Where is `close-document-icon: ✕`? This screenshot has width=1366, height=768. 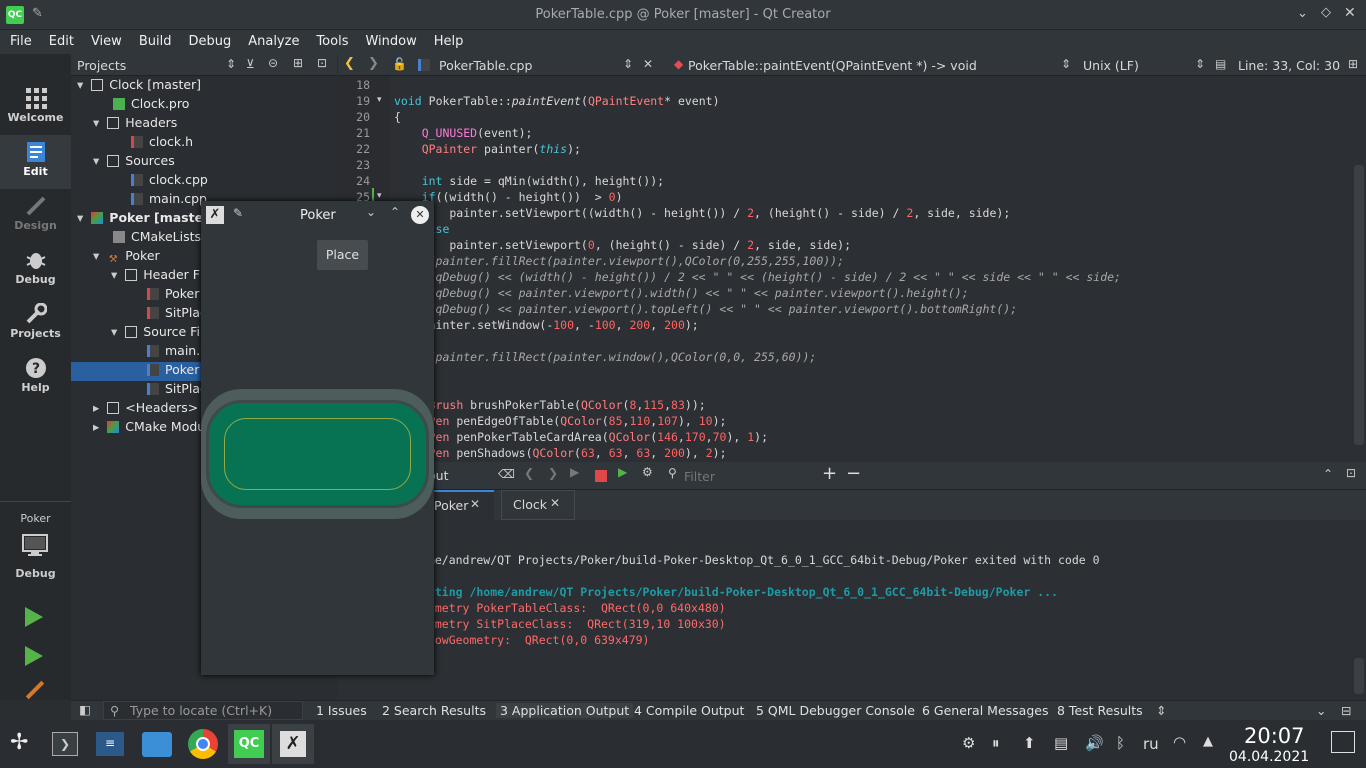 close-document-icon: ✕ is located at coordinates (648, 64).